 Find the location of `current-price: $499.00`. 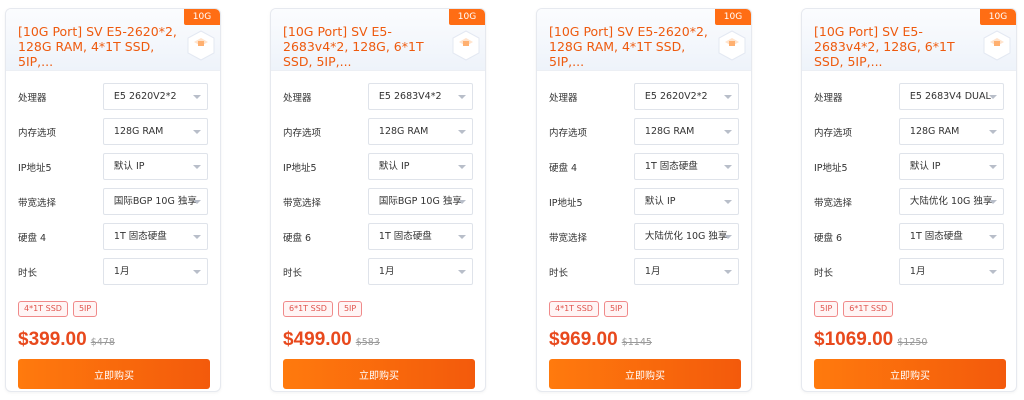

current-price: $499.00 is located at coordinates (317, 339).